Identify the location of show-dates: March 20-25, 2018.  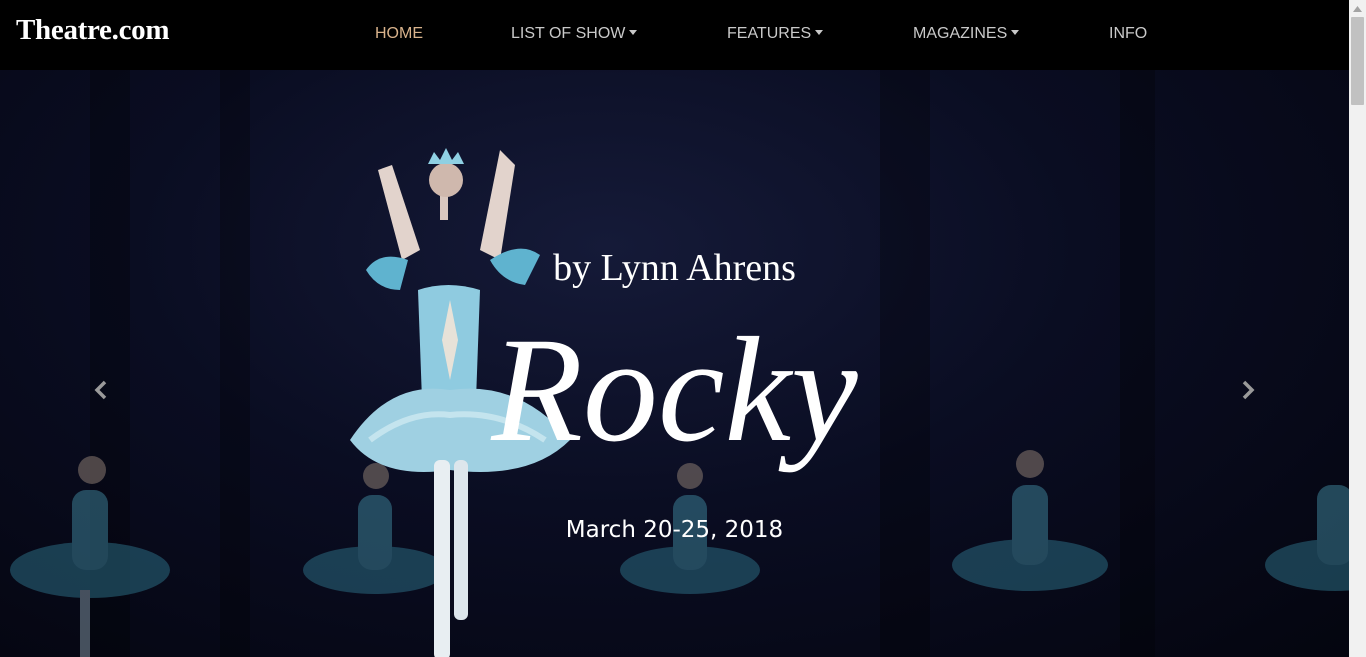
(674, 530).